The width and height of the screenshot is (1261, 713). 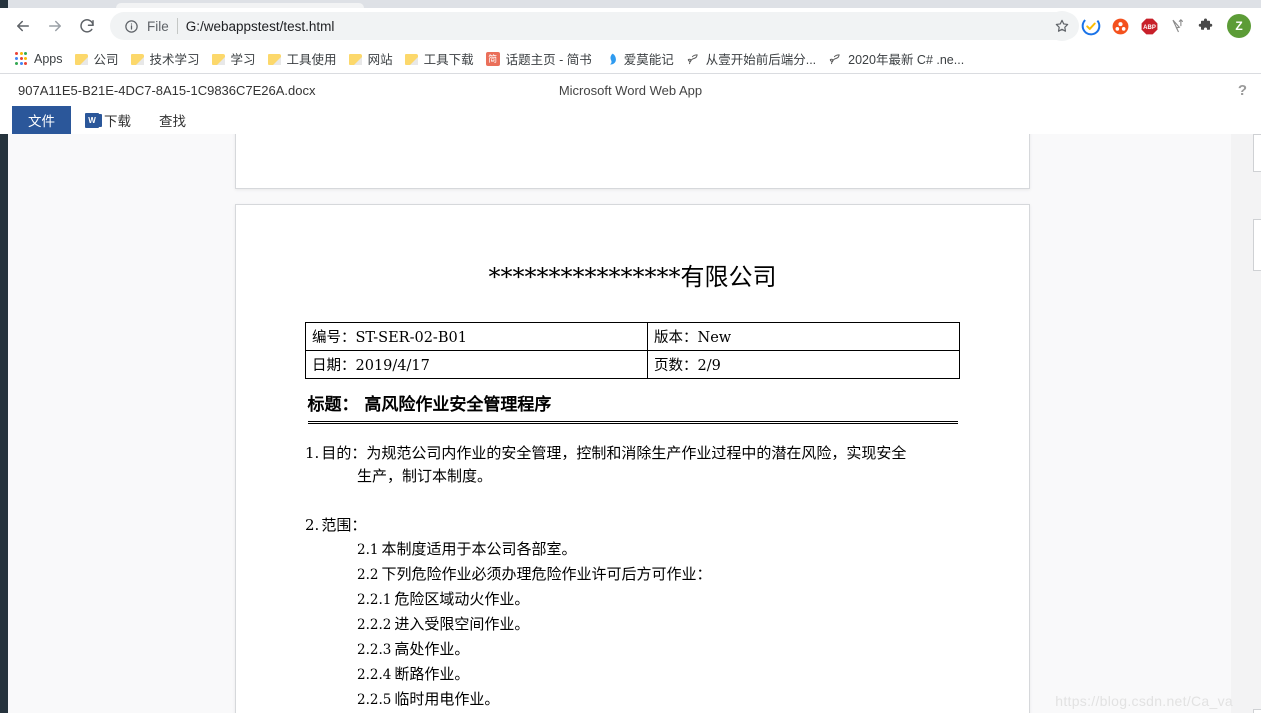 I want to click on bookmark-label: 公司, so click(x=106, y=60).